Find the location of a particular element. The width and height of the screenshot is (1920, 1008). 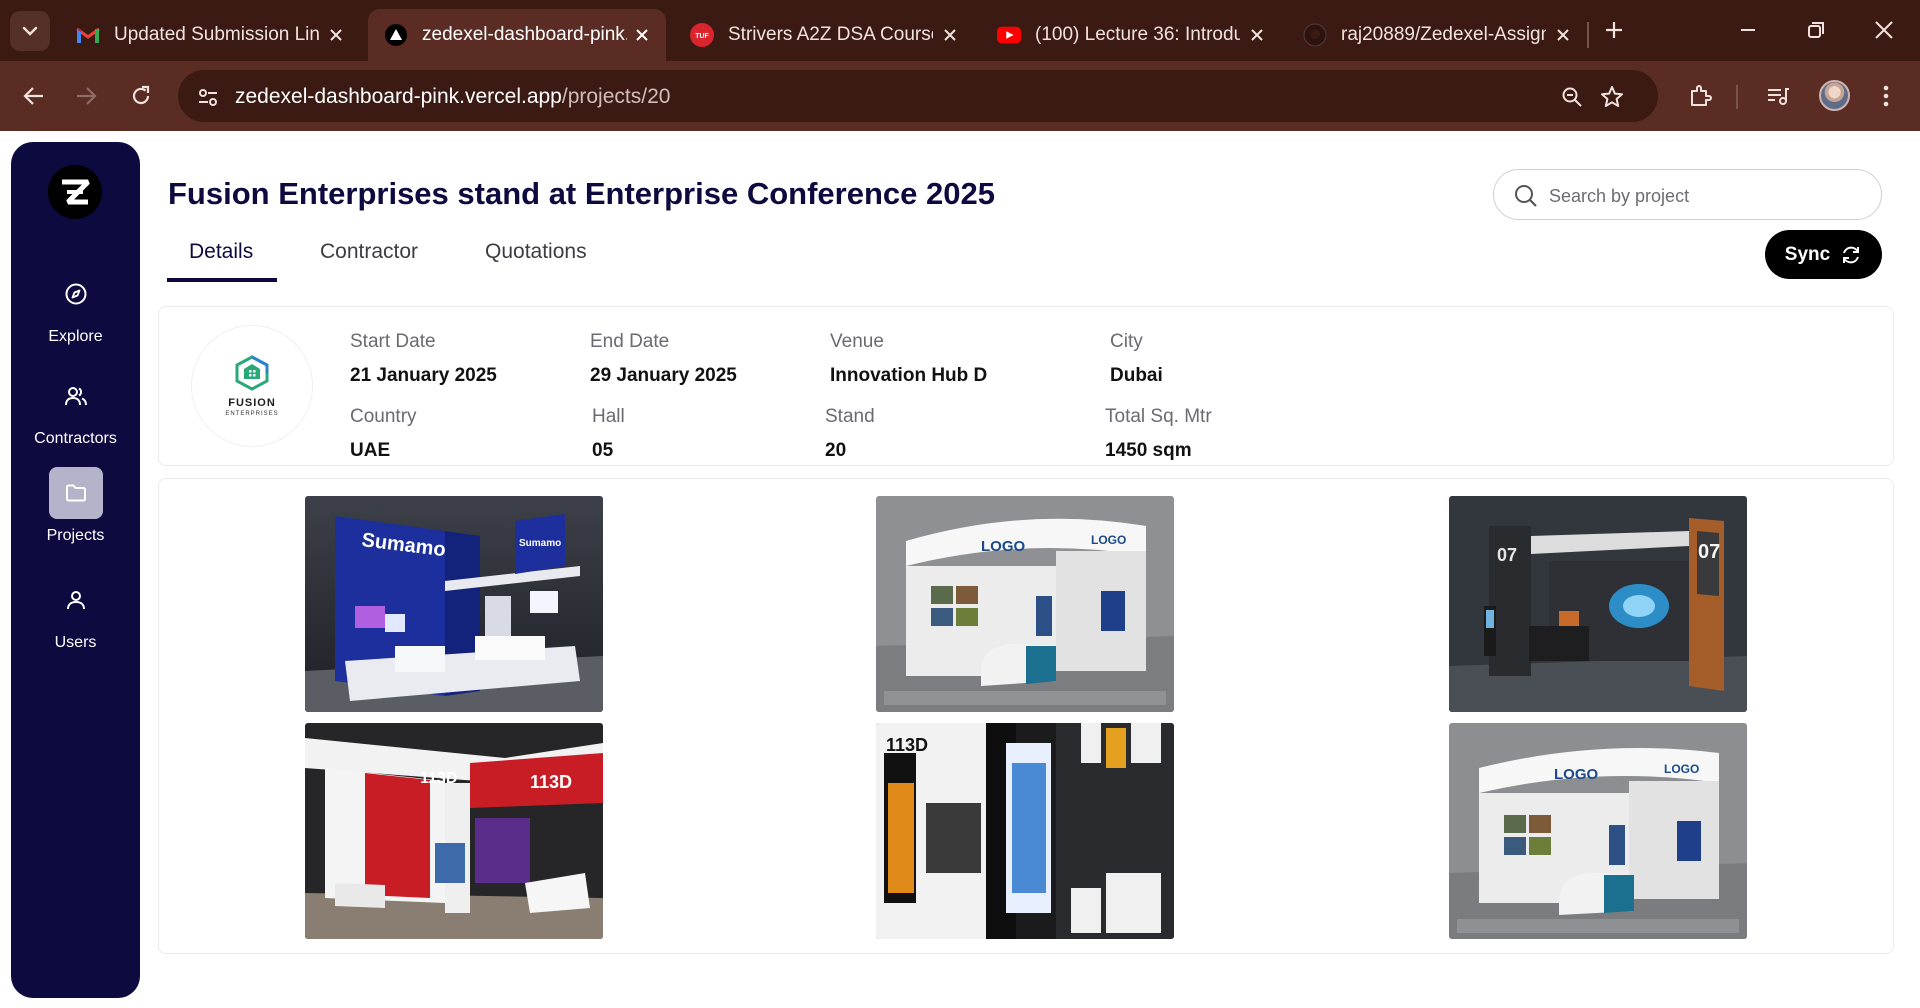

client-logo: FUSION ENTERPRISES is located at coordinates (252, 386).